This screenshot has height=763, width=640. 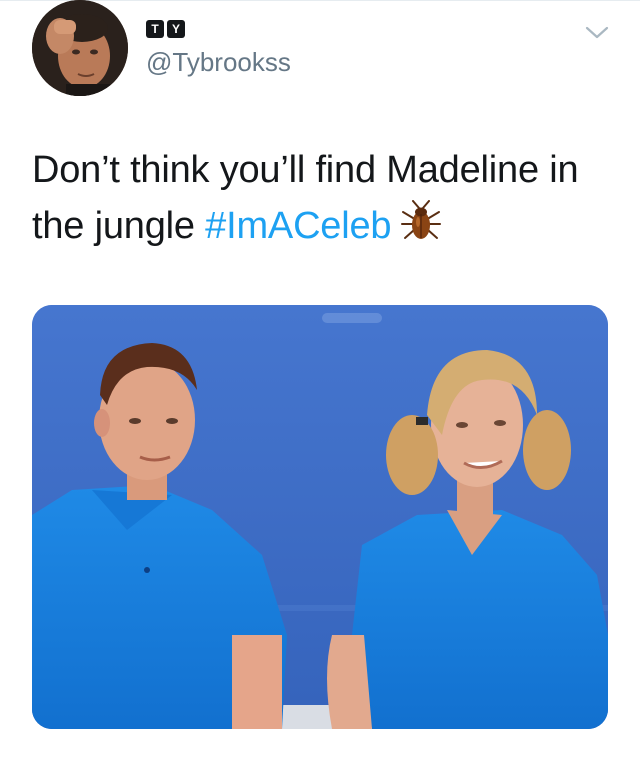 I want to click on avatar, so click(x=80, y=48).